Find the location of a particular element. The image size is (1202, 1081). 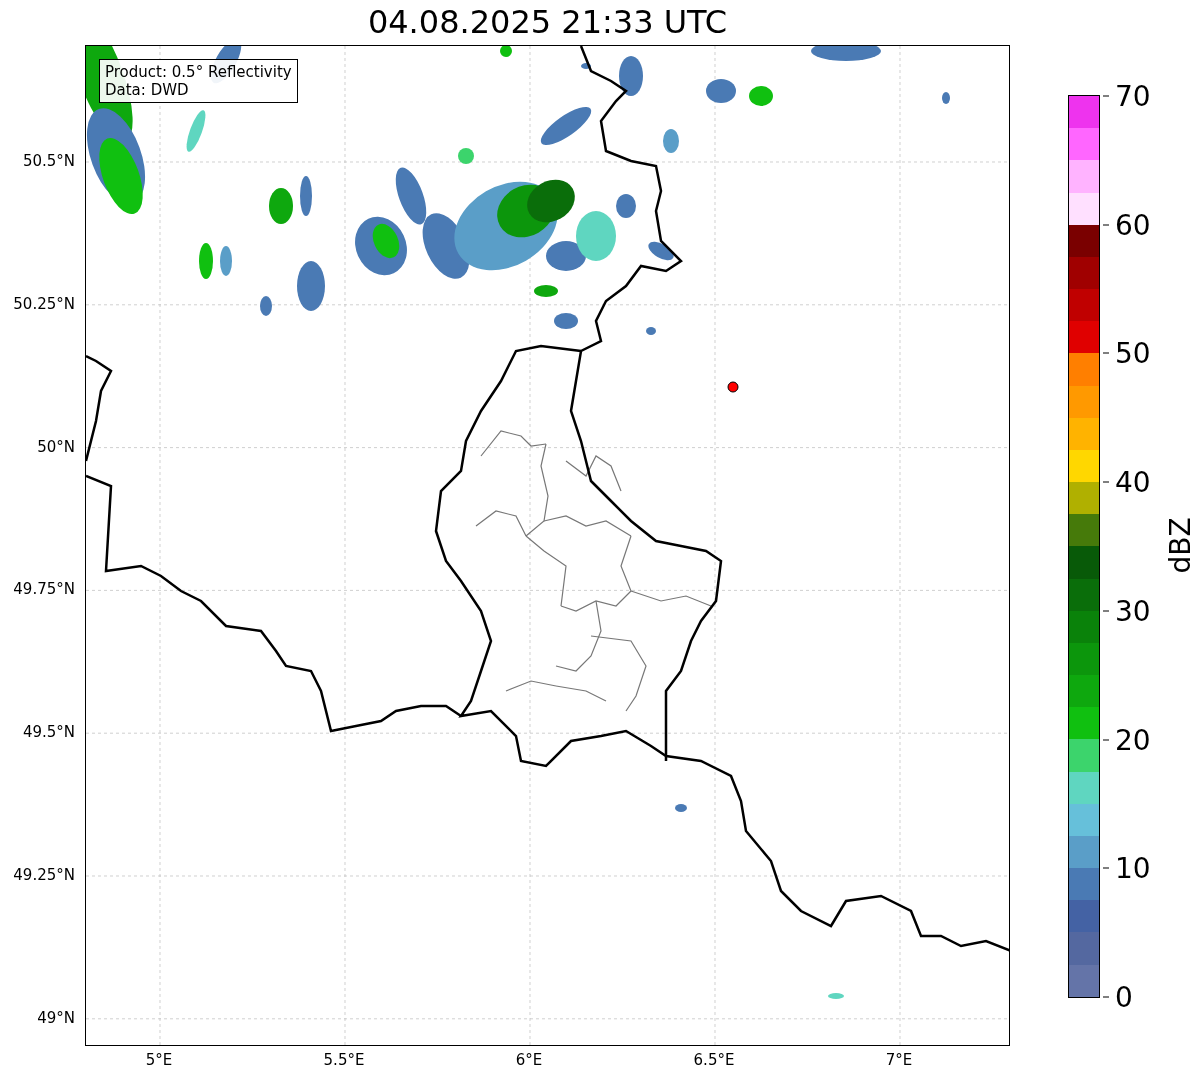

colorbar-tick-label: 0 is located at coordinates (1118, 997).